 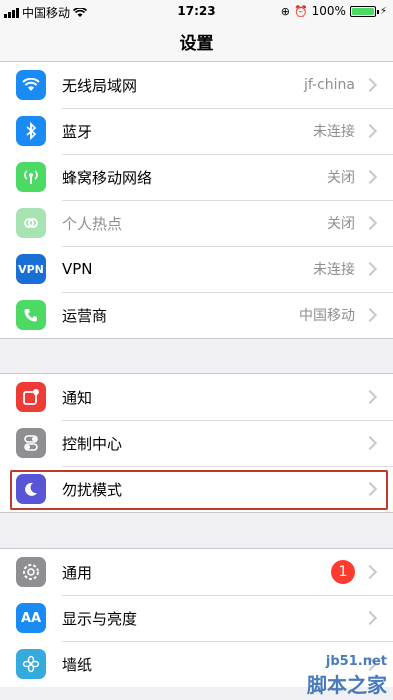 I want to click on row-cellular: 蜂窝移动网络 关闭, so click(x=196, y=177).